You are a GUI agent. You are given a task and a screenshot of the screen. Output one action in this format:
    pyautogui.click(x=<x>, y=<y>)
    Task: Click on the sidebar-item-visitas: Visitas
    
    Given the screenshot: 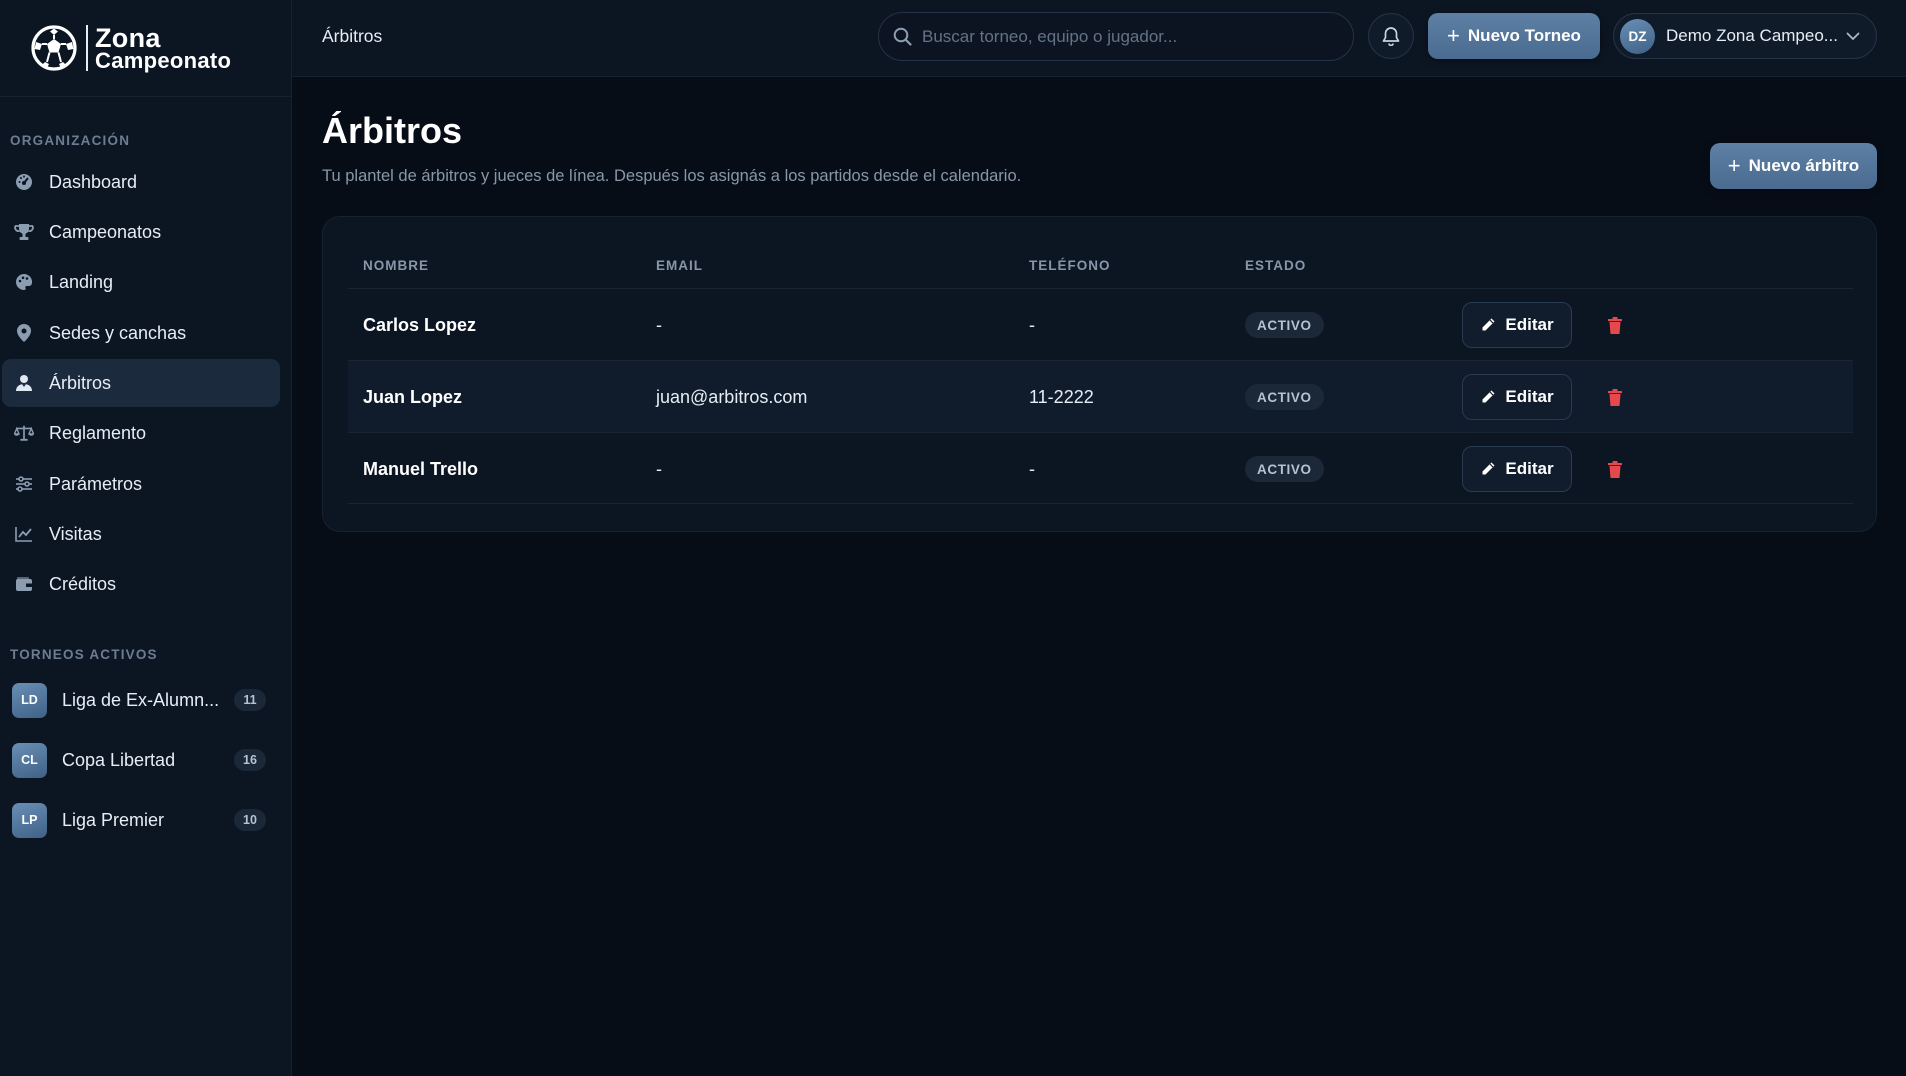 What is the action you would take?
    pyautogui.click(x=141, y=534)
    